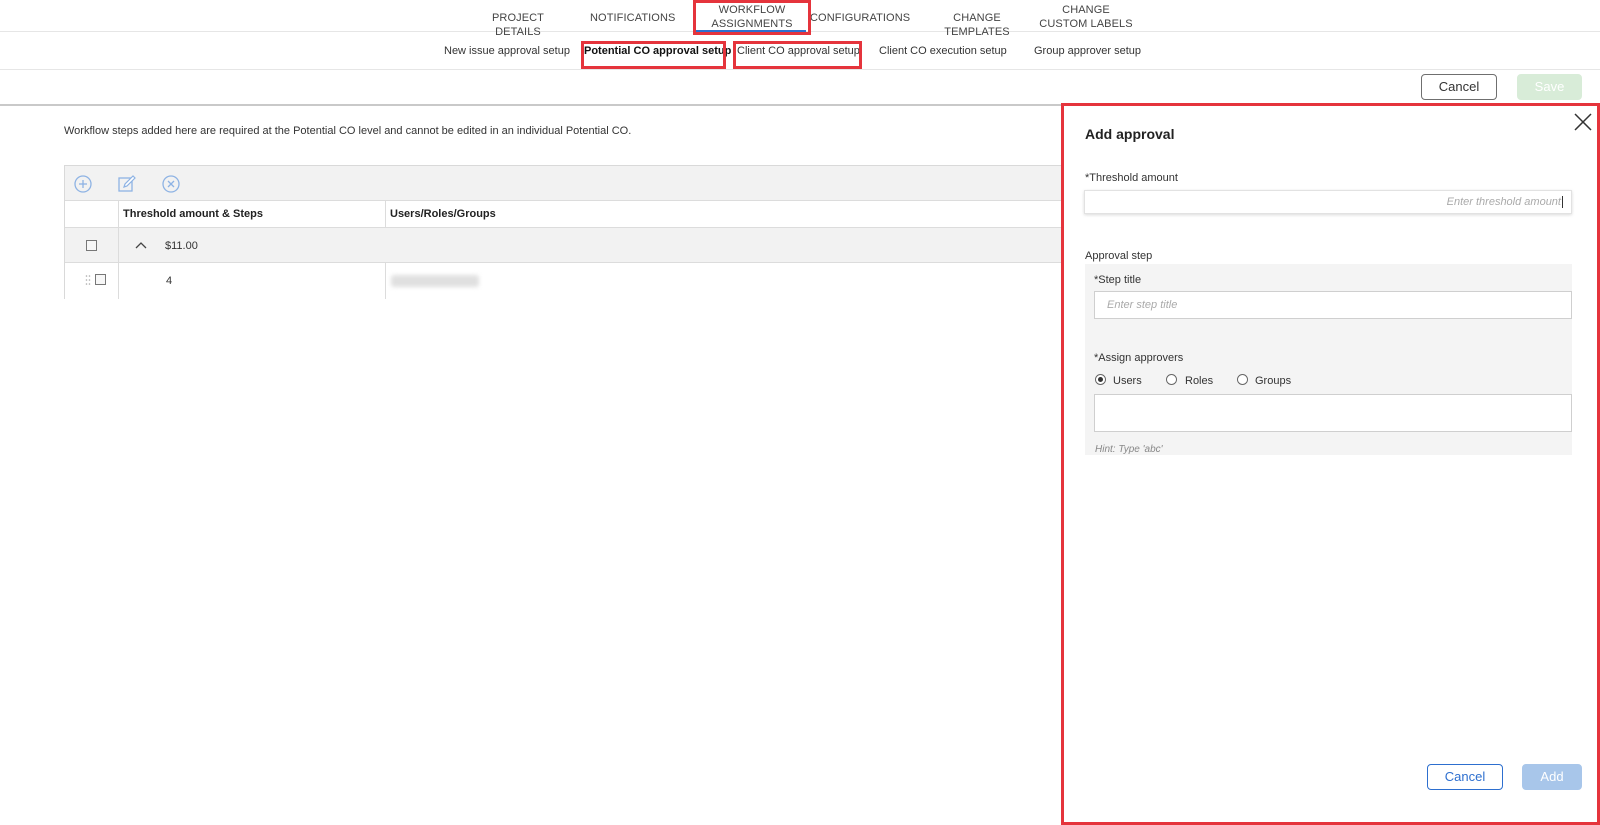 The height and width of the screenshot is (825, 1600). I want to click on chevron-up-icon, so click(141, 245).